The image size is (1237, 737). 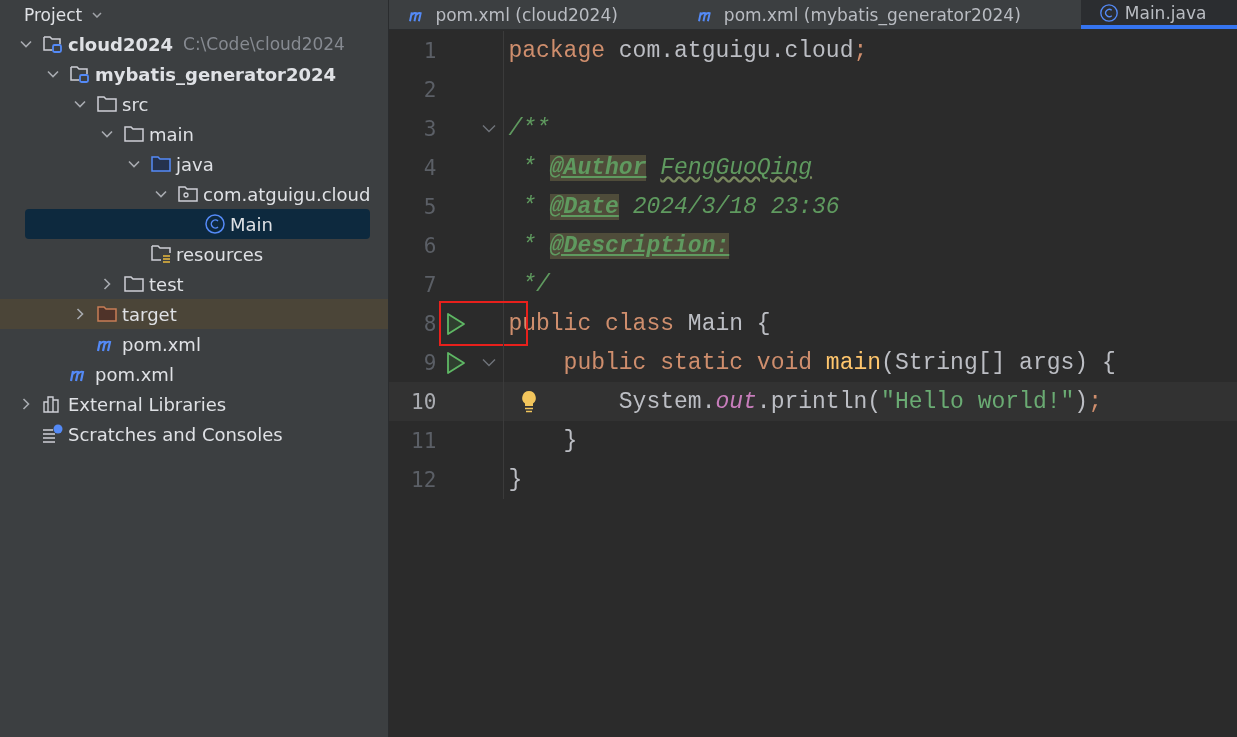 I want to click on tree-item: cloud2024 C:\Code\cloud2024, so click(x=192, y=44).